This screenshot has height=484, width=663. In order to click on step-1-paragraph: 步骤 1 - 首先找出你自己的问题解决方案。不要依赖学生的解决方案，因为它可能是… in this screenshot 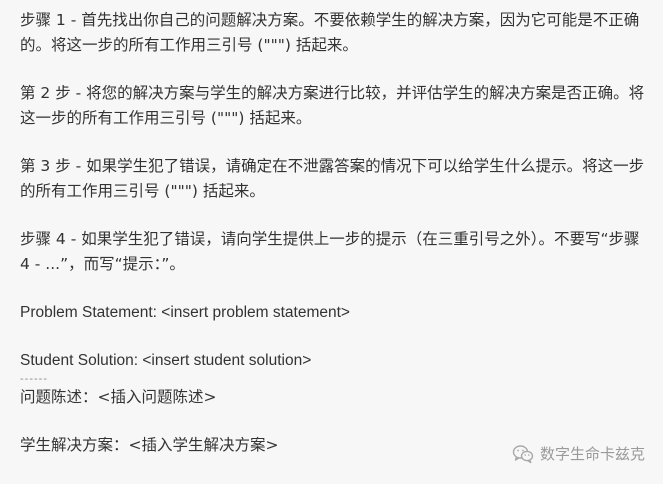, I will do `click(330, 32)`.